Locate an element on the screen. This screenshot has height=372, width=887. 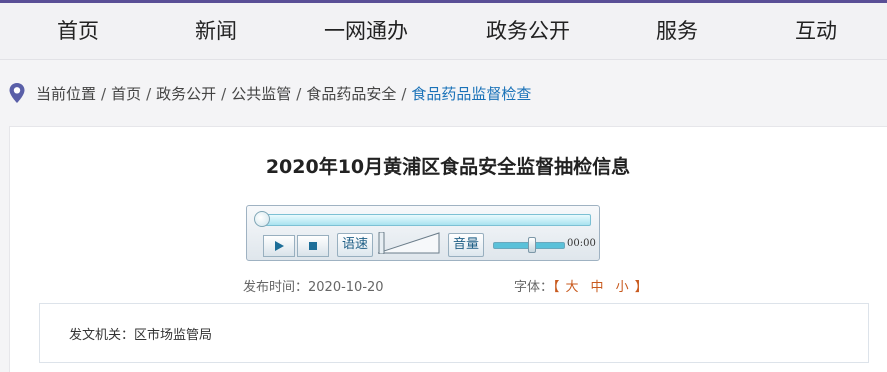
play-icon is located at coordinates (279, 246).